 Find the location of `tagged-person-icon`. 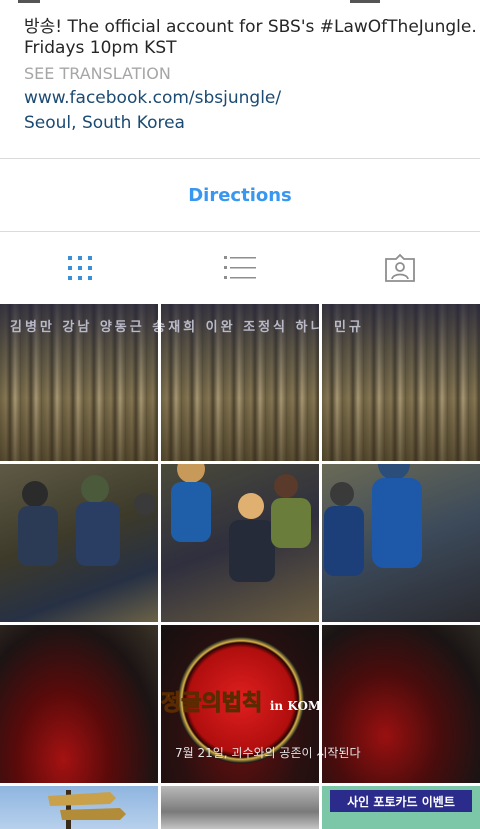

tagged-person-icon is located at coordinates (400, 267).